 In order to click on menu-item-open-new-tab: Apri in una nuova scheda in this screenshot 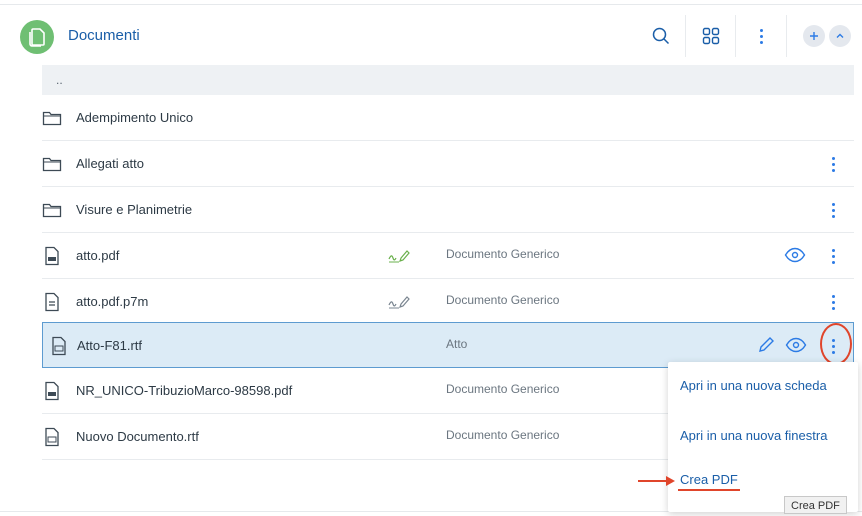, I will do `click(753, 385)`.